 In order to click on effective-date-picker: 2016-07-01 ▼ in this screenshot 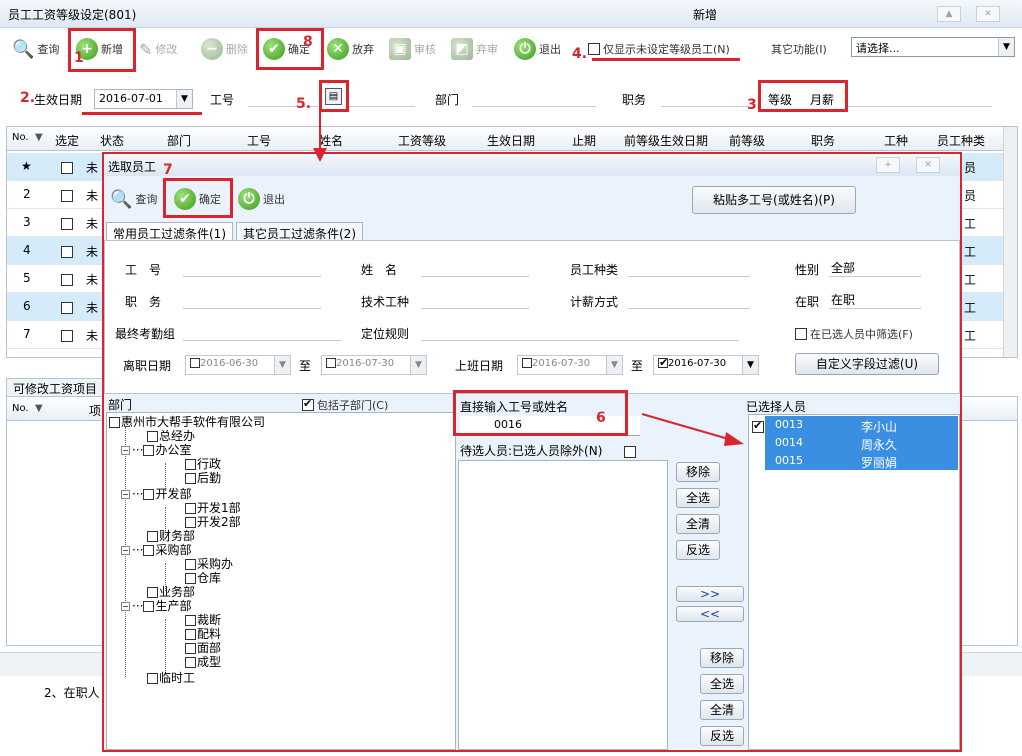, I will do `click(143, 99)`.